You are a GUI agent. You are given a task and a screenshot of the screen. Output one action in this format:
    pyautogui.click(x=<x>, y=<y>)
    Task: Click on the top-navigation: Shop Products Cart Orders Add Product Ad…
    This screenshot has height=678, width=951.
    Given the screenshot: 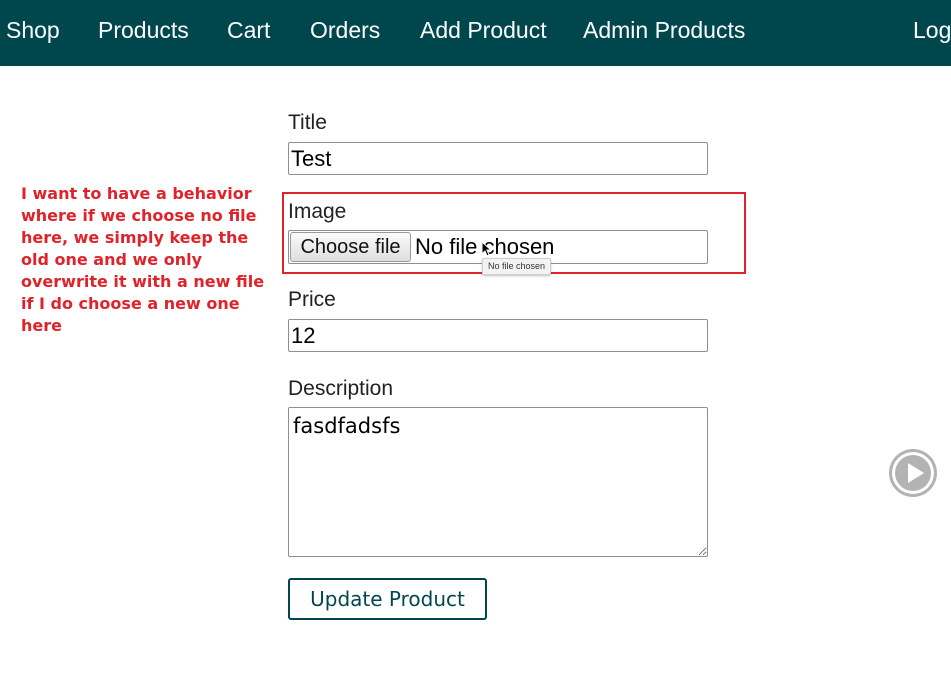 What is the action you would take?
    pyautogui.click(x=475, y=33)
    